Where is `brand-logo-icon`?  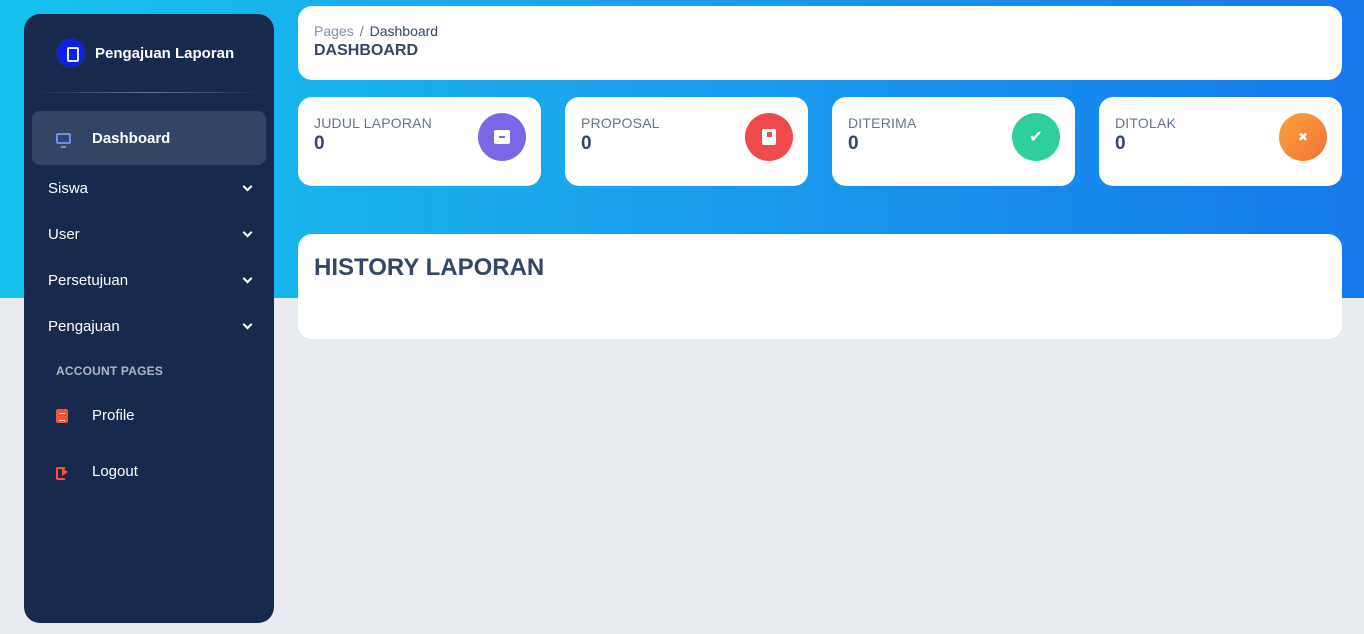
brand-logo-icon is located at coordinates (71, 53).